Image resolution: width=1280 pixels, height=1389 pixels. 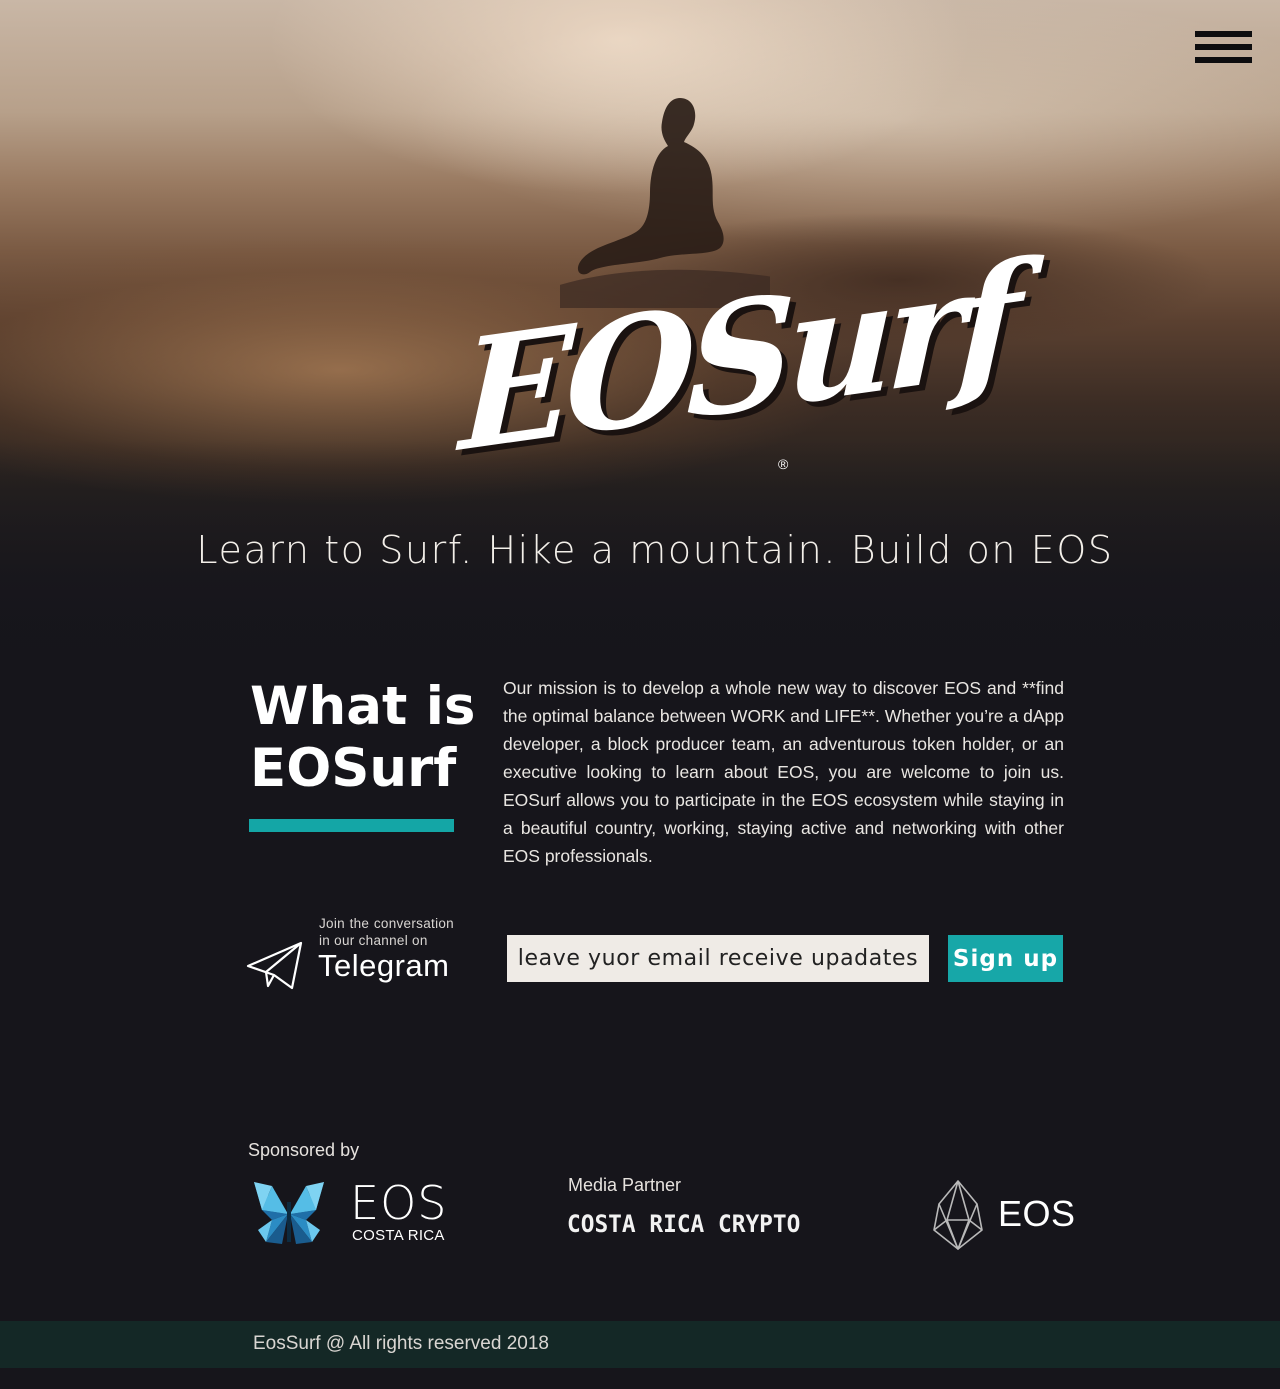 I want to click on hamburger-menu-icon, so click(x=1223, y=50).